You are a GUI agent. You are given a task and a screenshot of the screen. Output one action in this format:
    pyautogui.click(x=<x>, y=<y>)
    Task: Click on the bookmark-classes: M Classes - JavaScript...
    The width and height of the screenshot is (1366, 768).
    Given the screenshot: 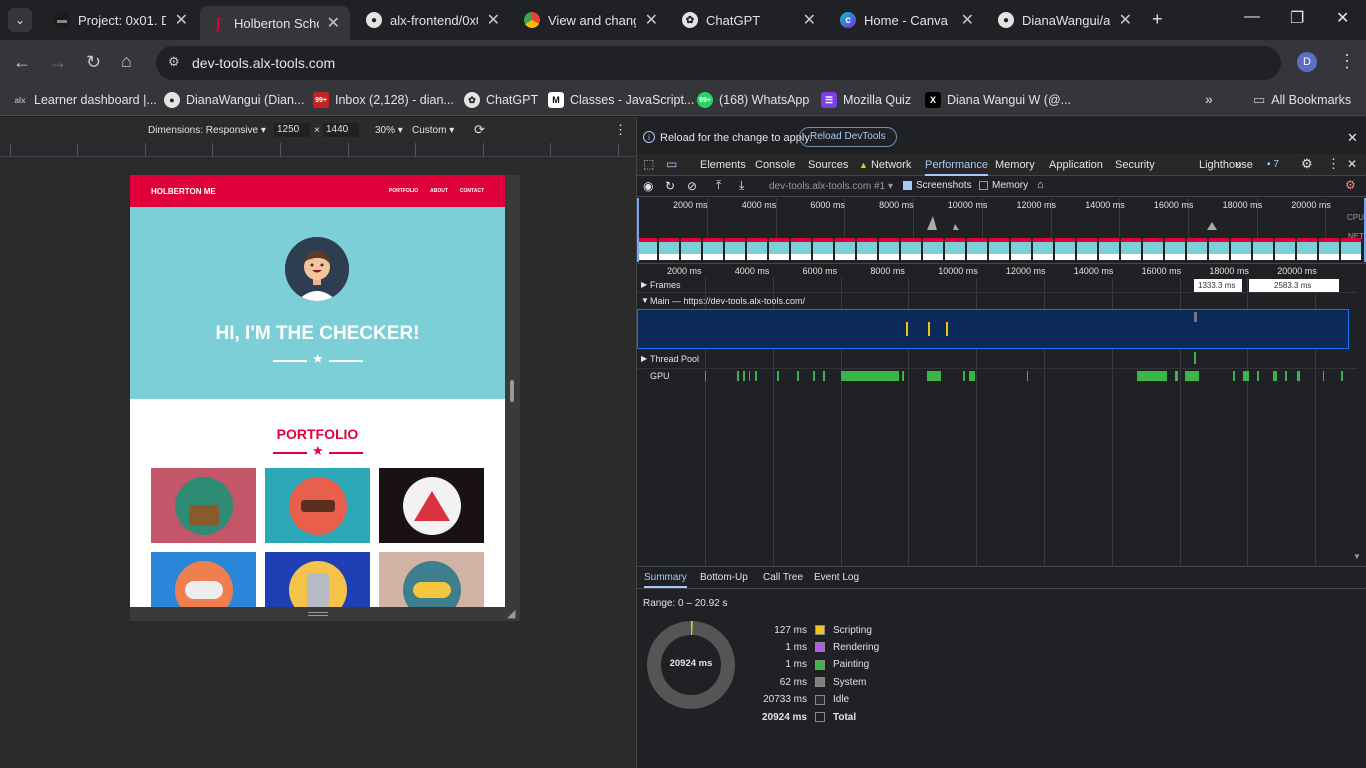 What is the action you would take?
    pyautogui.click(x=621, y=100)
    